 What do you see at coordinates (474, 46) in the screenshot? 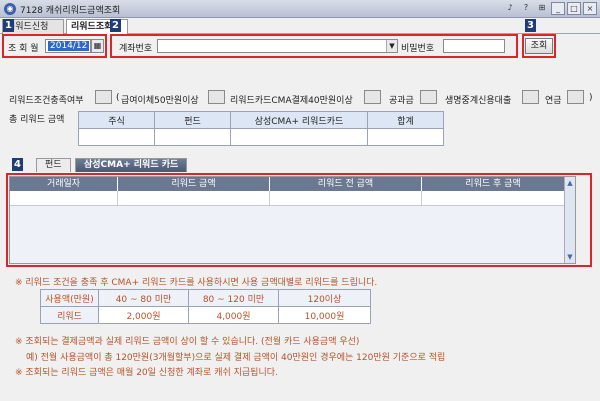
I see `password-input` at bounding box center [474, 46].